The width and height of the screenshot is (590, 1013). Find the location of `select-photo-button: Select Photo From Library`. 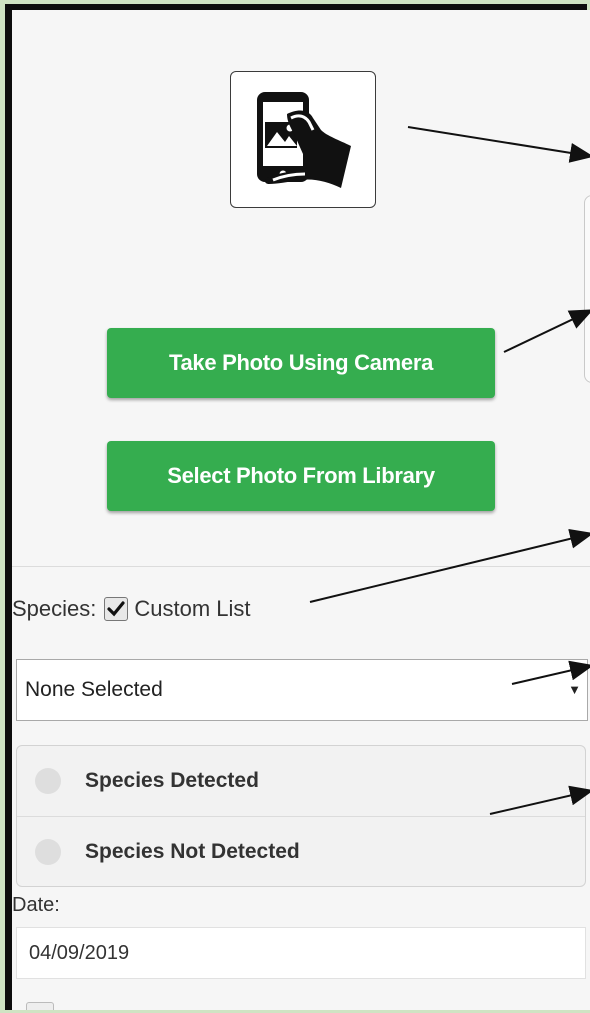

select-photo-button: Select Photo From Library is located at coordinates (301, 476).